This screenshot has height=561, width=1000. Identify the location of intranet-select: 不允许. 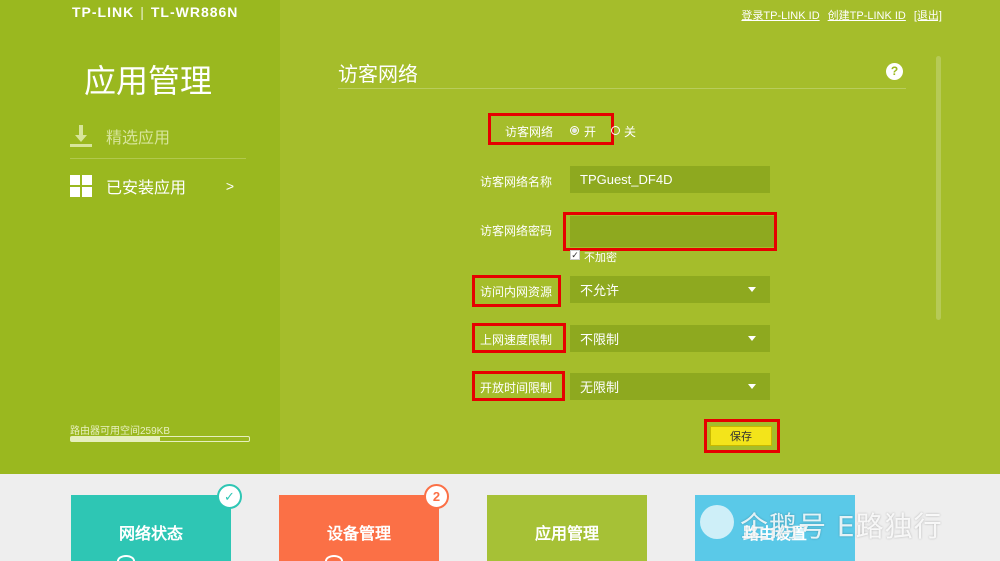
(670, 289).